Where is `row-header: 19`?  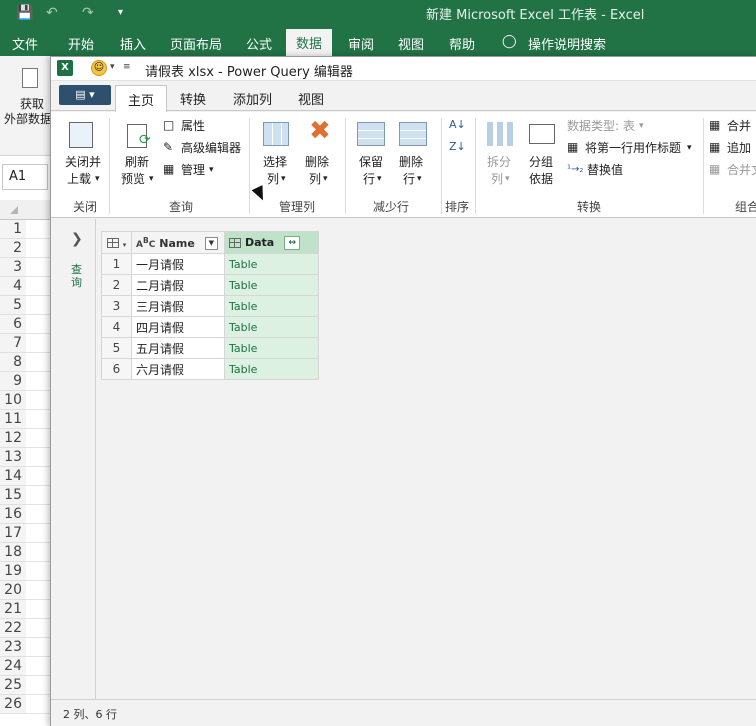
row-header: 19 is located at coordinates (13, 571).